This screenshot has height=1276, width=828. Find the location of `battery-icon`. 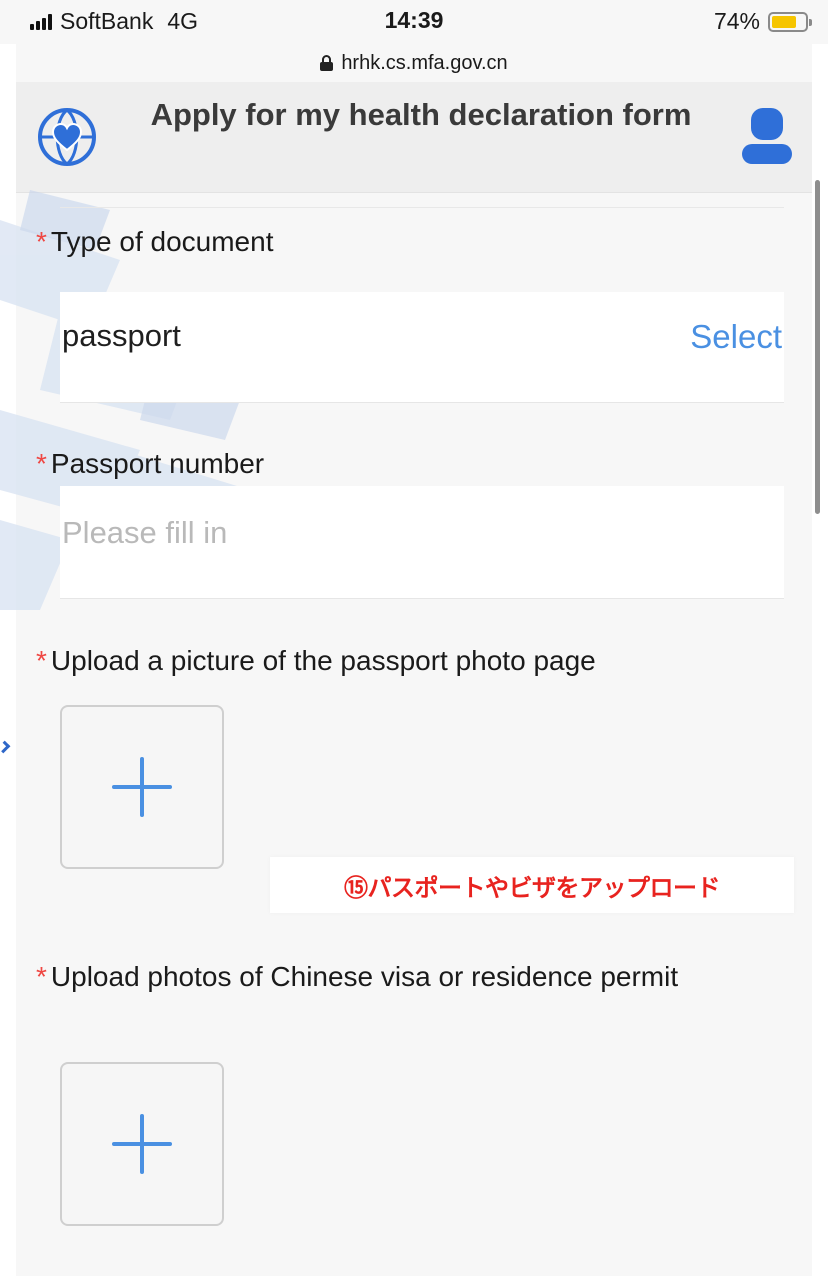

battery-icon is located at coordinates (790, 21).